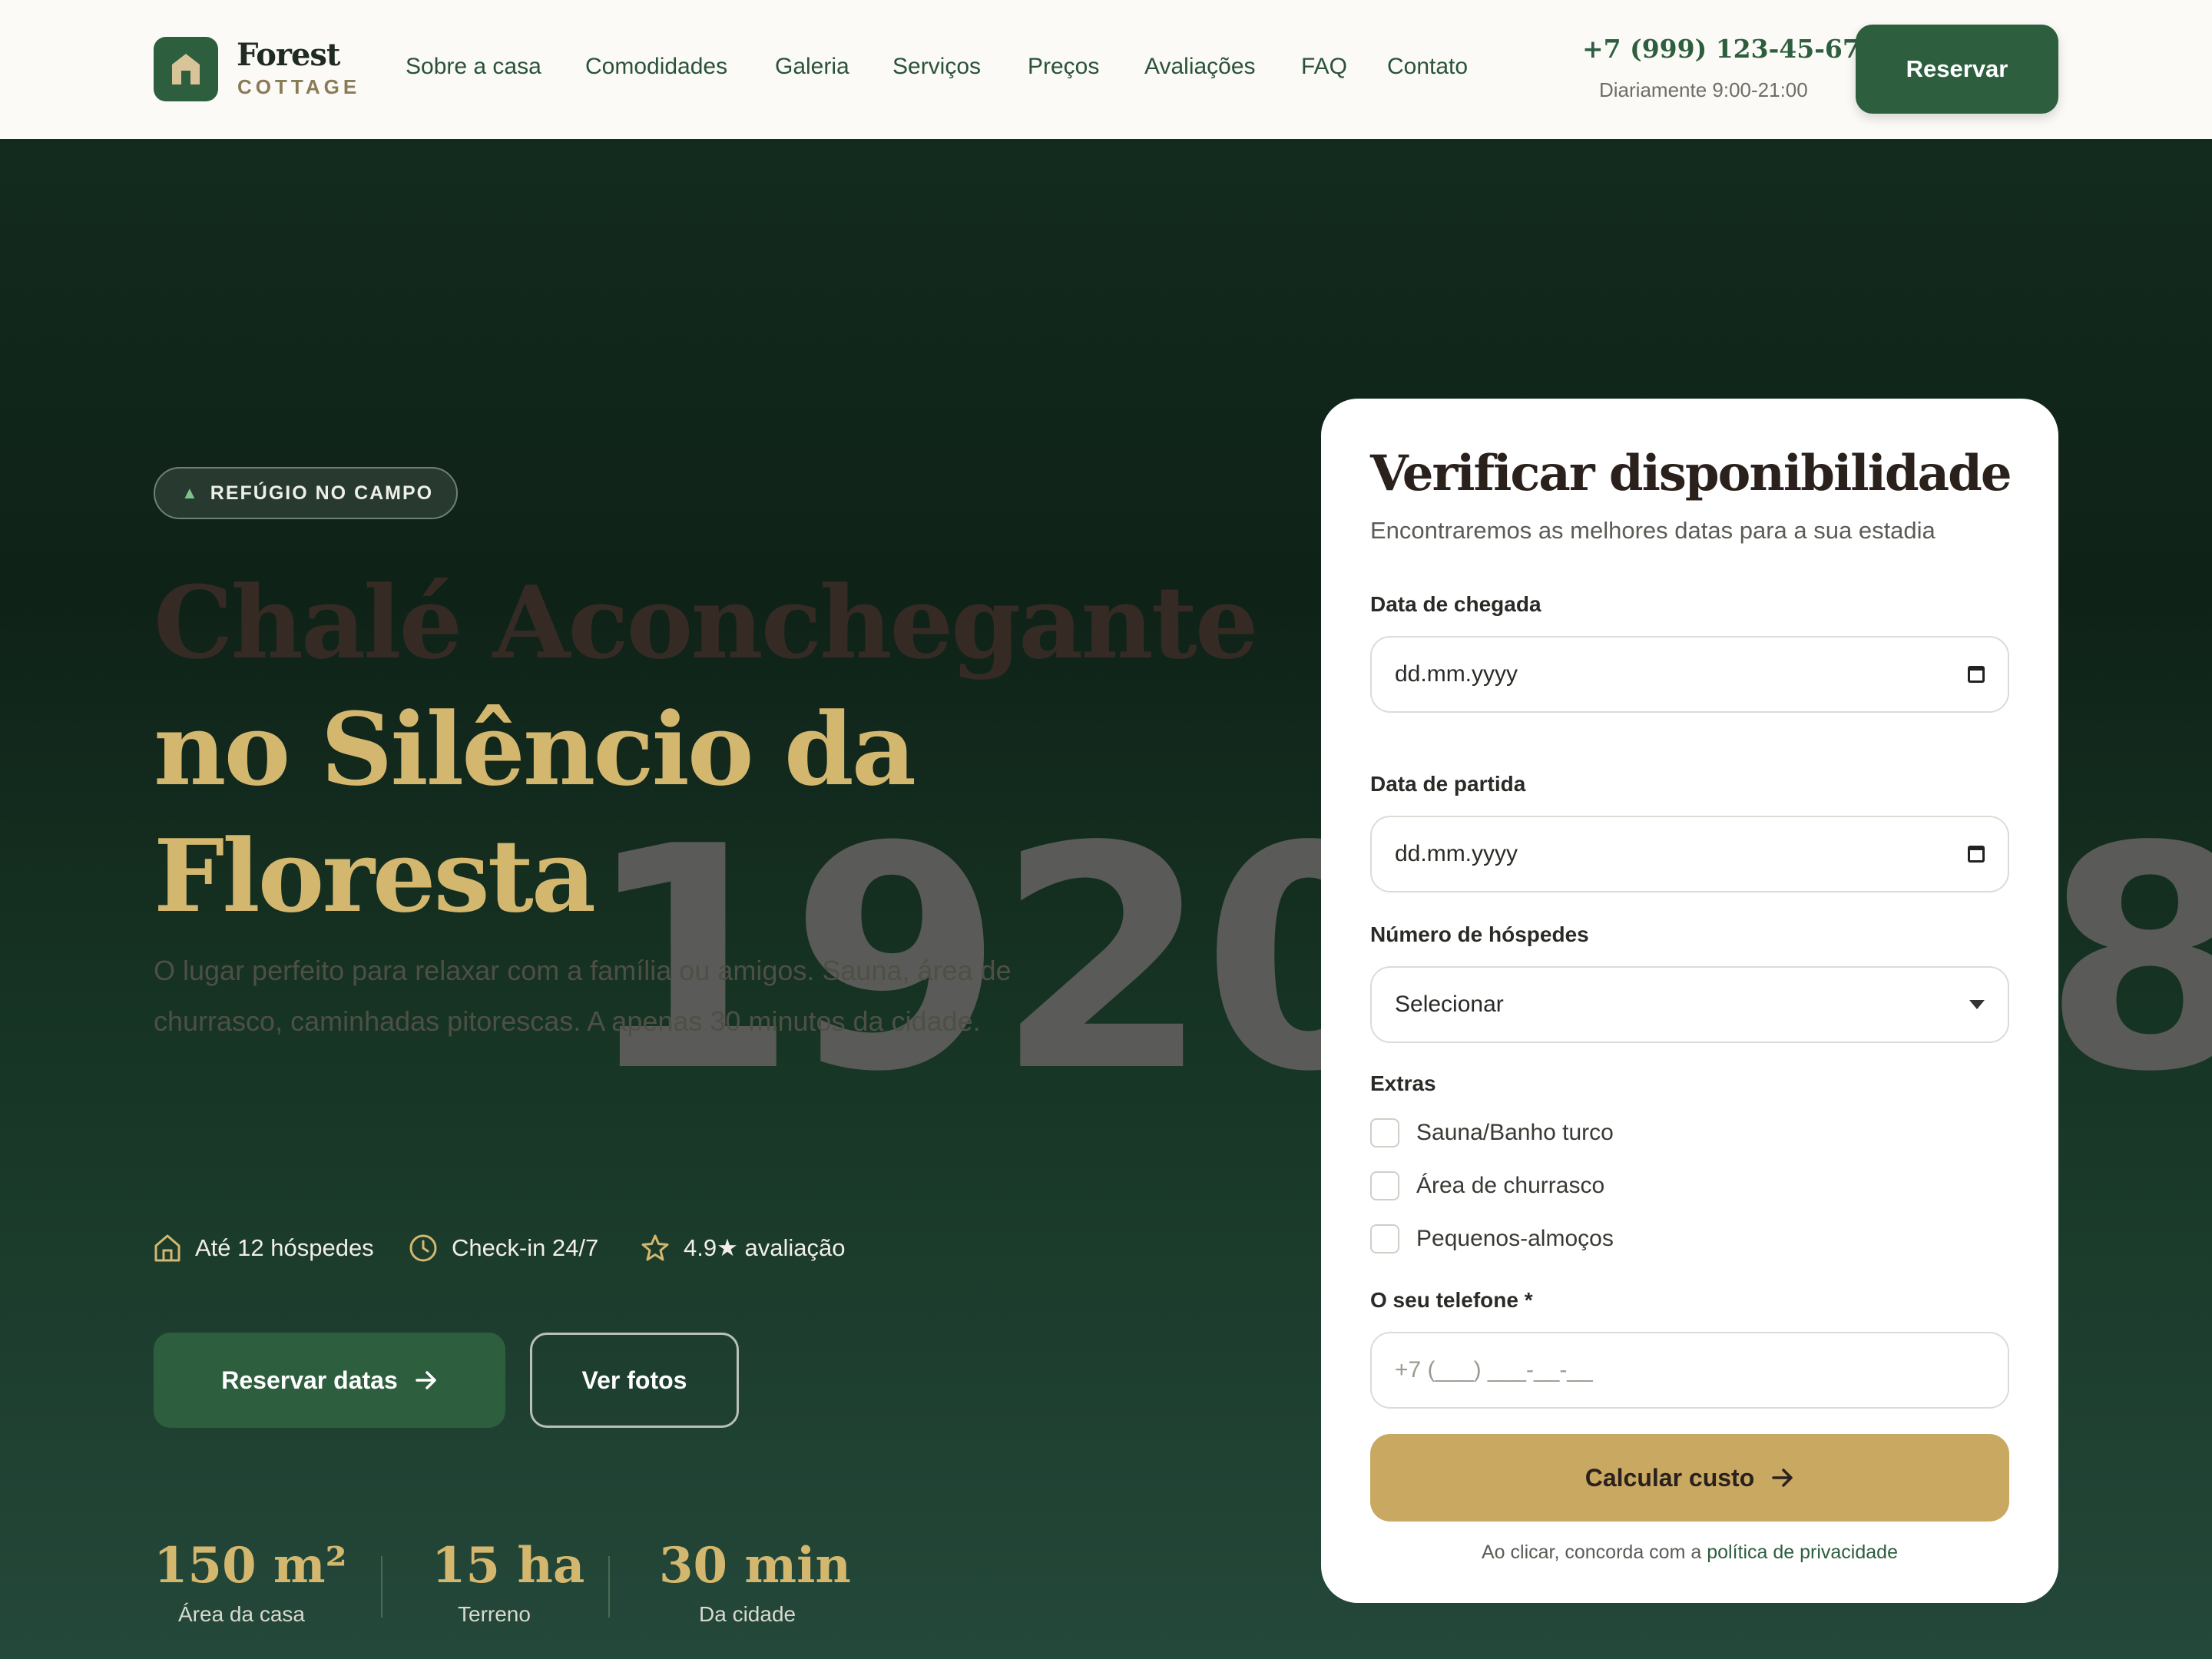  Describe the element at coordinates (1691, 474) in the screenshot. I see `form-title: Verificar disponibilidade` at that location.